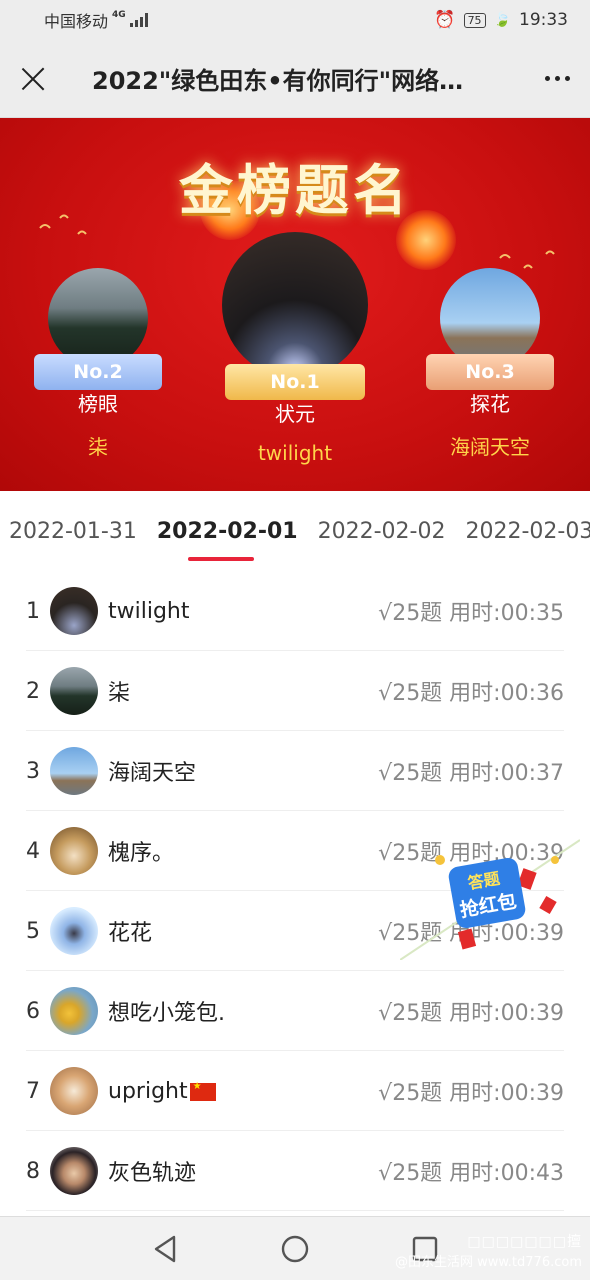 This screenshot has height=1280, width=590. I want to click on user-name: 海阔天空, so click(152, 773).